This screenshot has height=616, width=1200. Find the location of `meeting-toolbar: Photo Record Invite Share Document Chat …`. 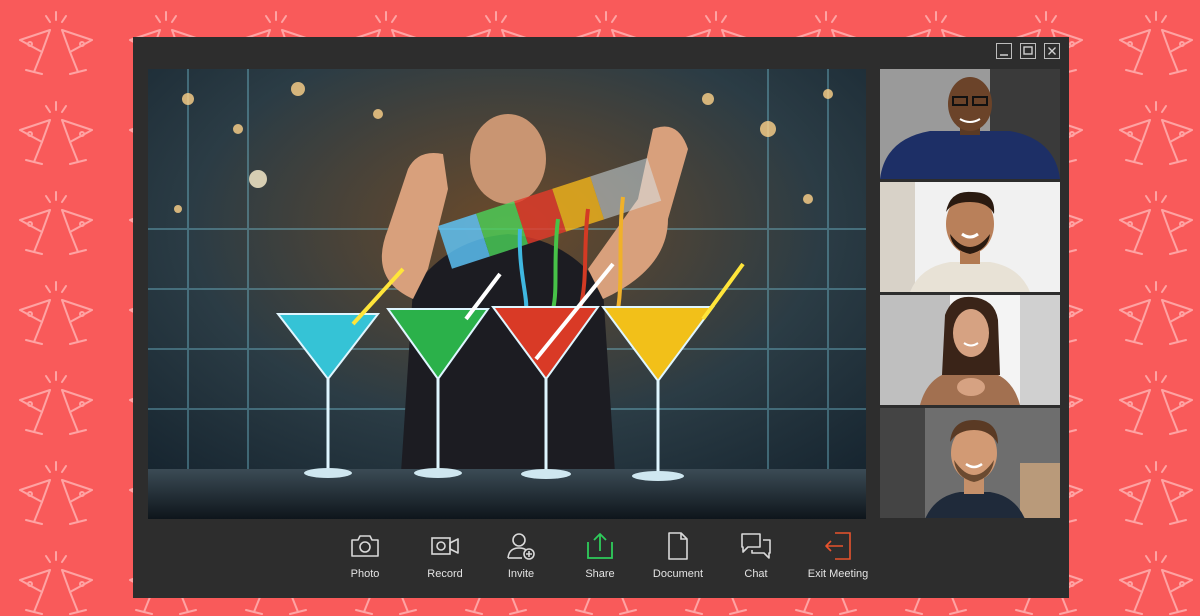

meeting-toolbar: Photo Record Invite Share Document Chat … is located at coordinates (601, 558).